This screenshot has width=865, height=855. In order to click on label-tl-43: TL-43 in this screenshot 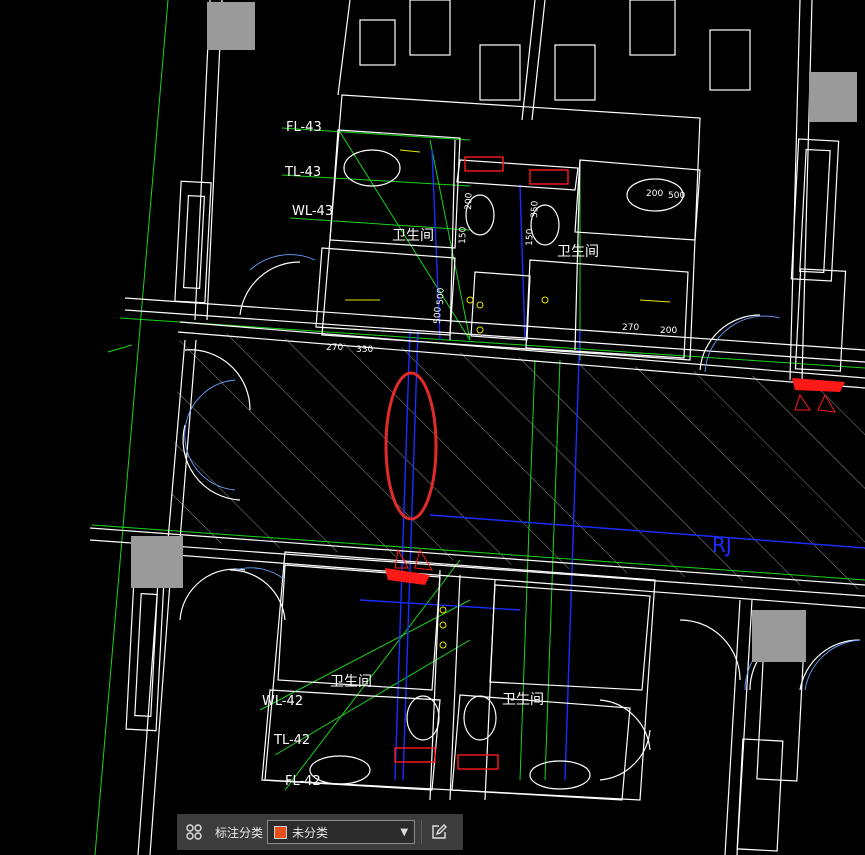, I will do `click(302, 172)`.